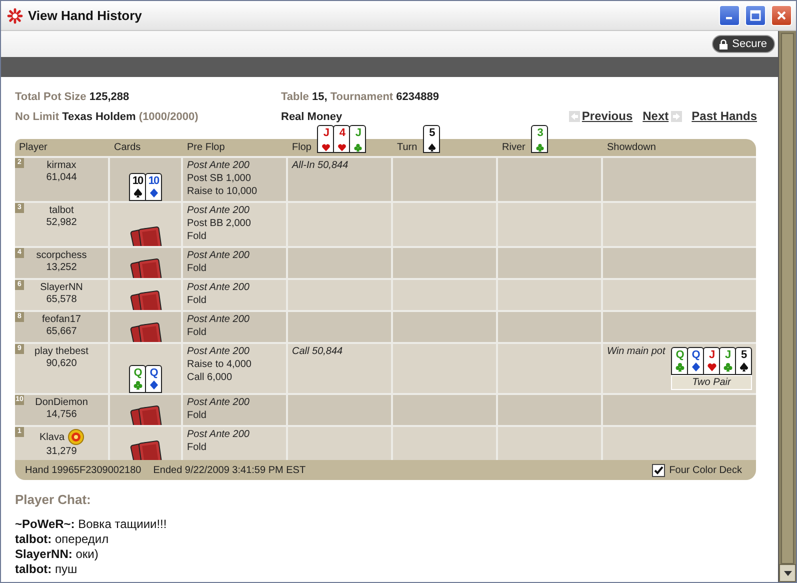  I want to click on chip-count: 65,667, so click(61, 331).